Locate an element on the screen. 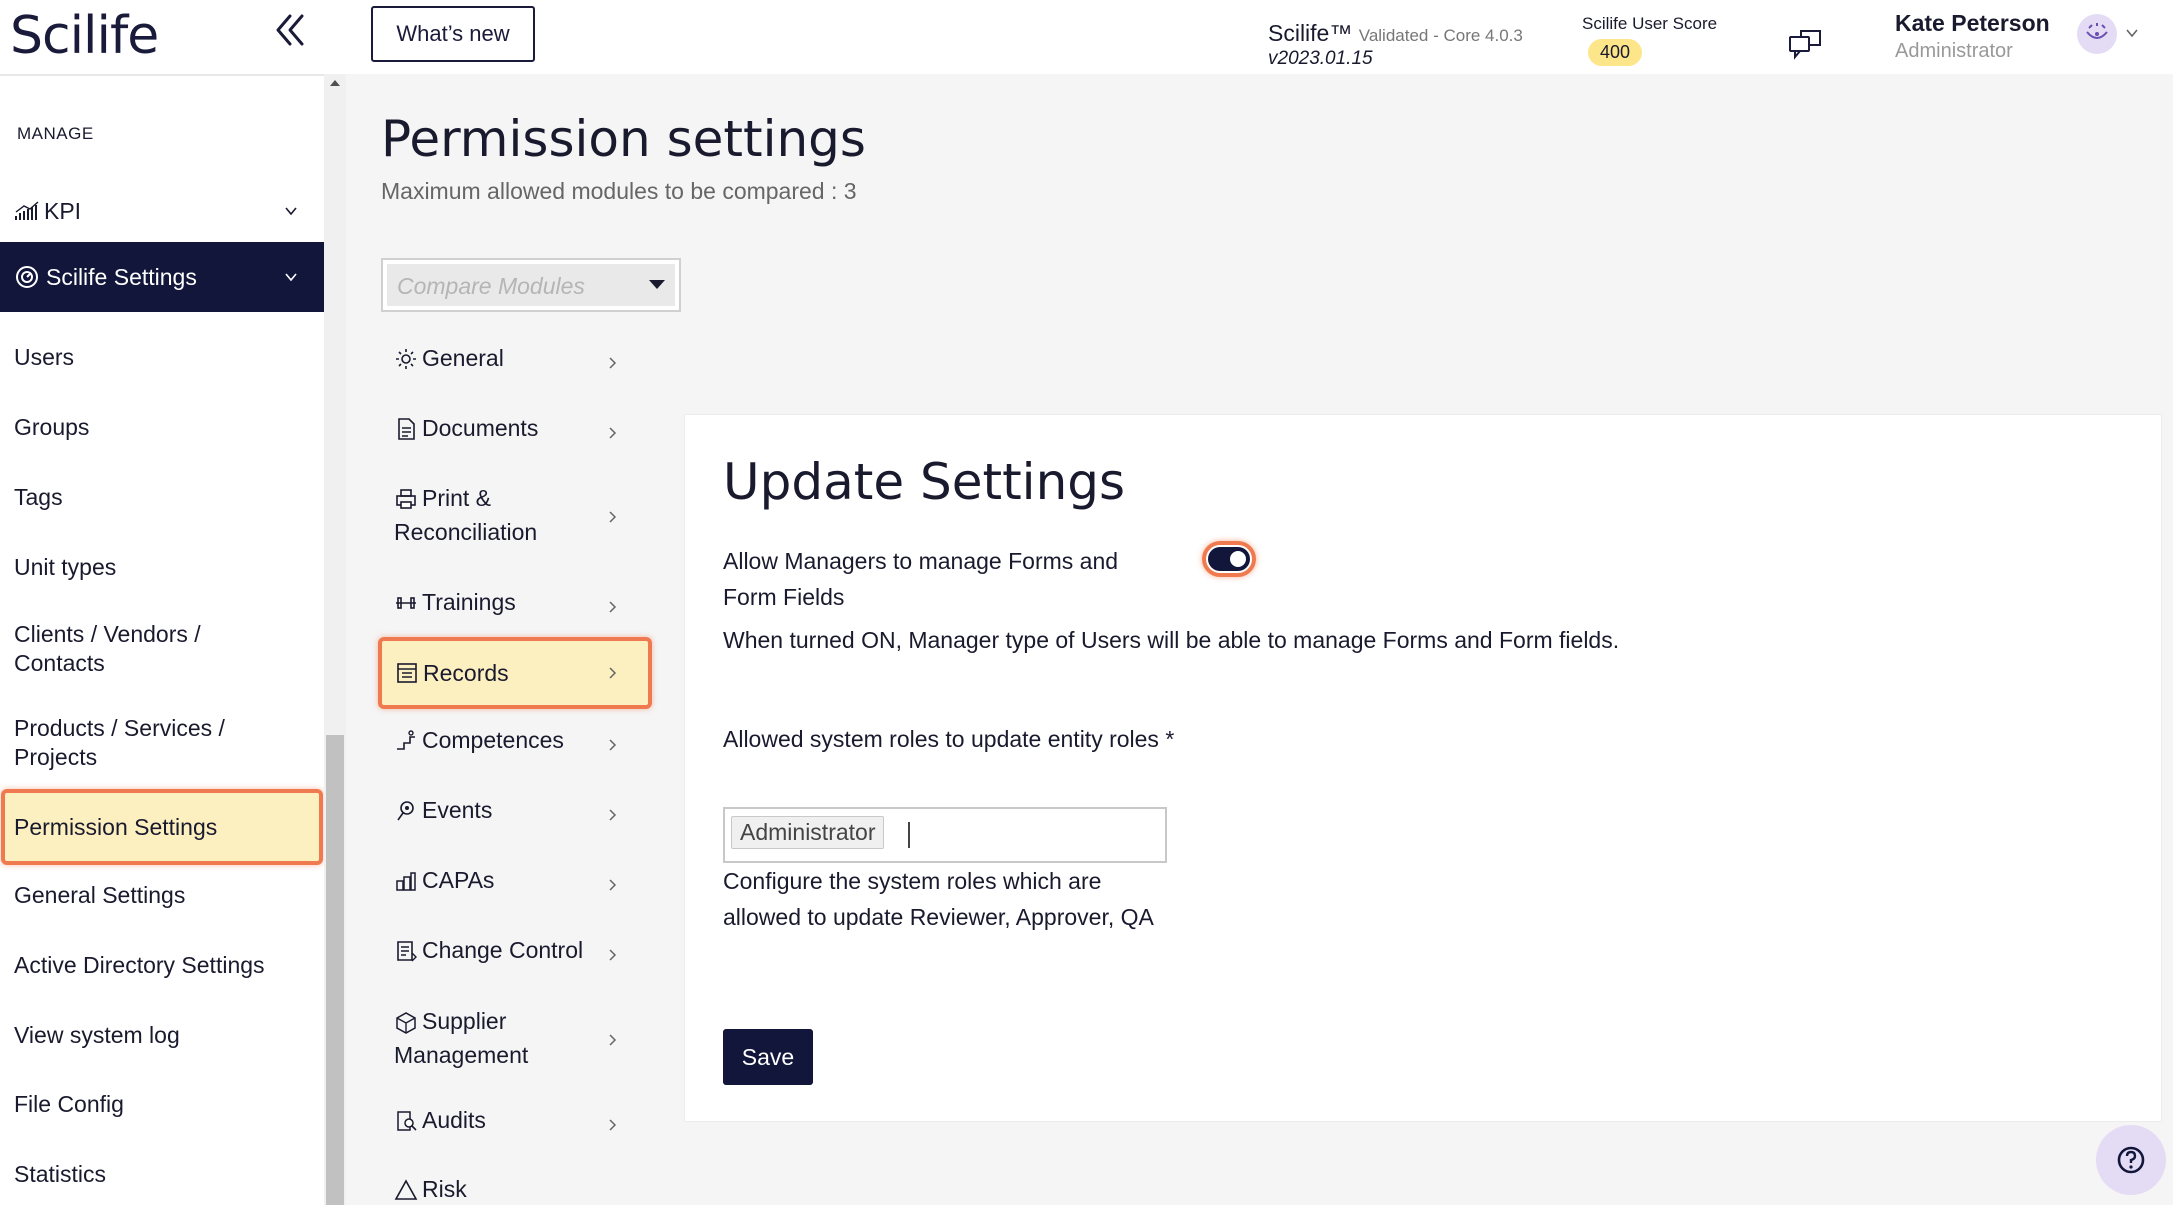 This screenshot has width=2173, height=1205. module-item-change-control: Change Control is located at coordinates (513, 955).